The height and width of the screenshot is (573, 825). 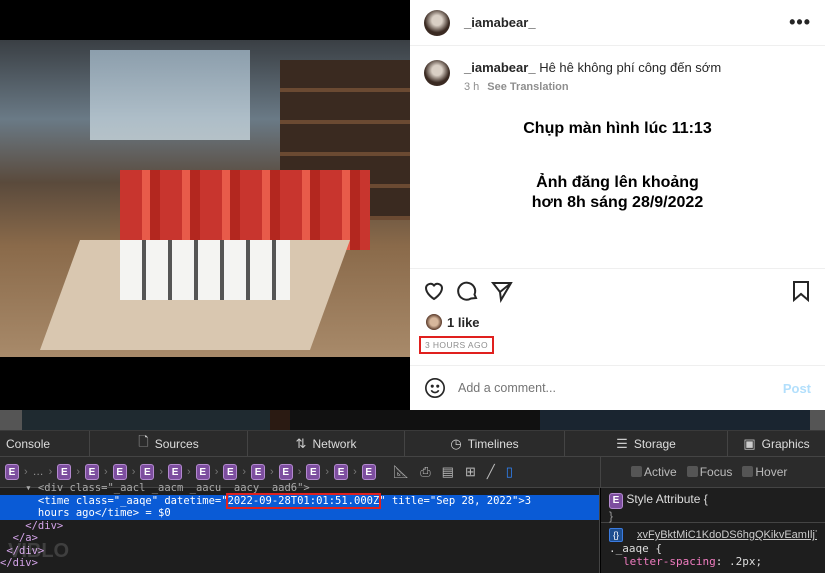 What do you see at coordinates (800, 22) in the screenshot?
I see `more-horizontal-icon: •••` at bounding box center [800, 22].